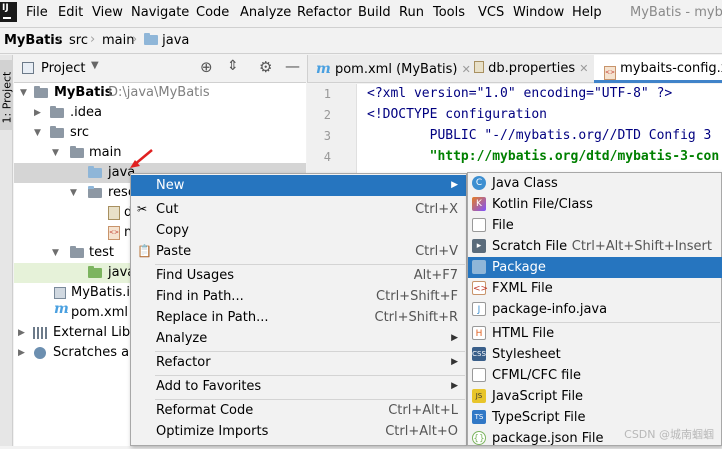  Describe the element at coordinates (107, 12) in the screenshot. I see `menu-view: View` at that location.